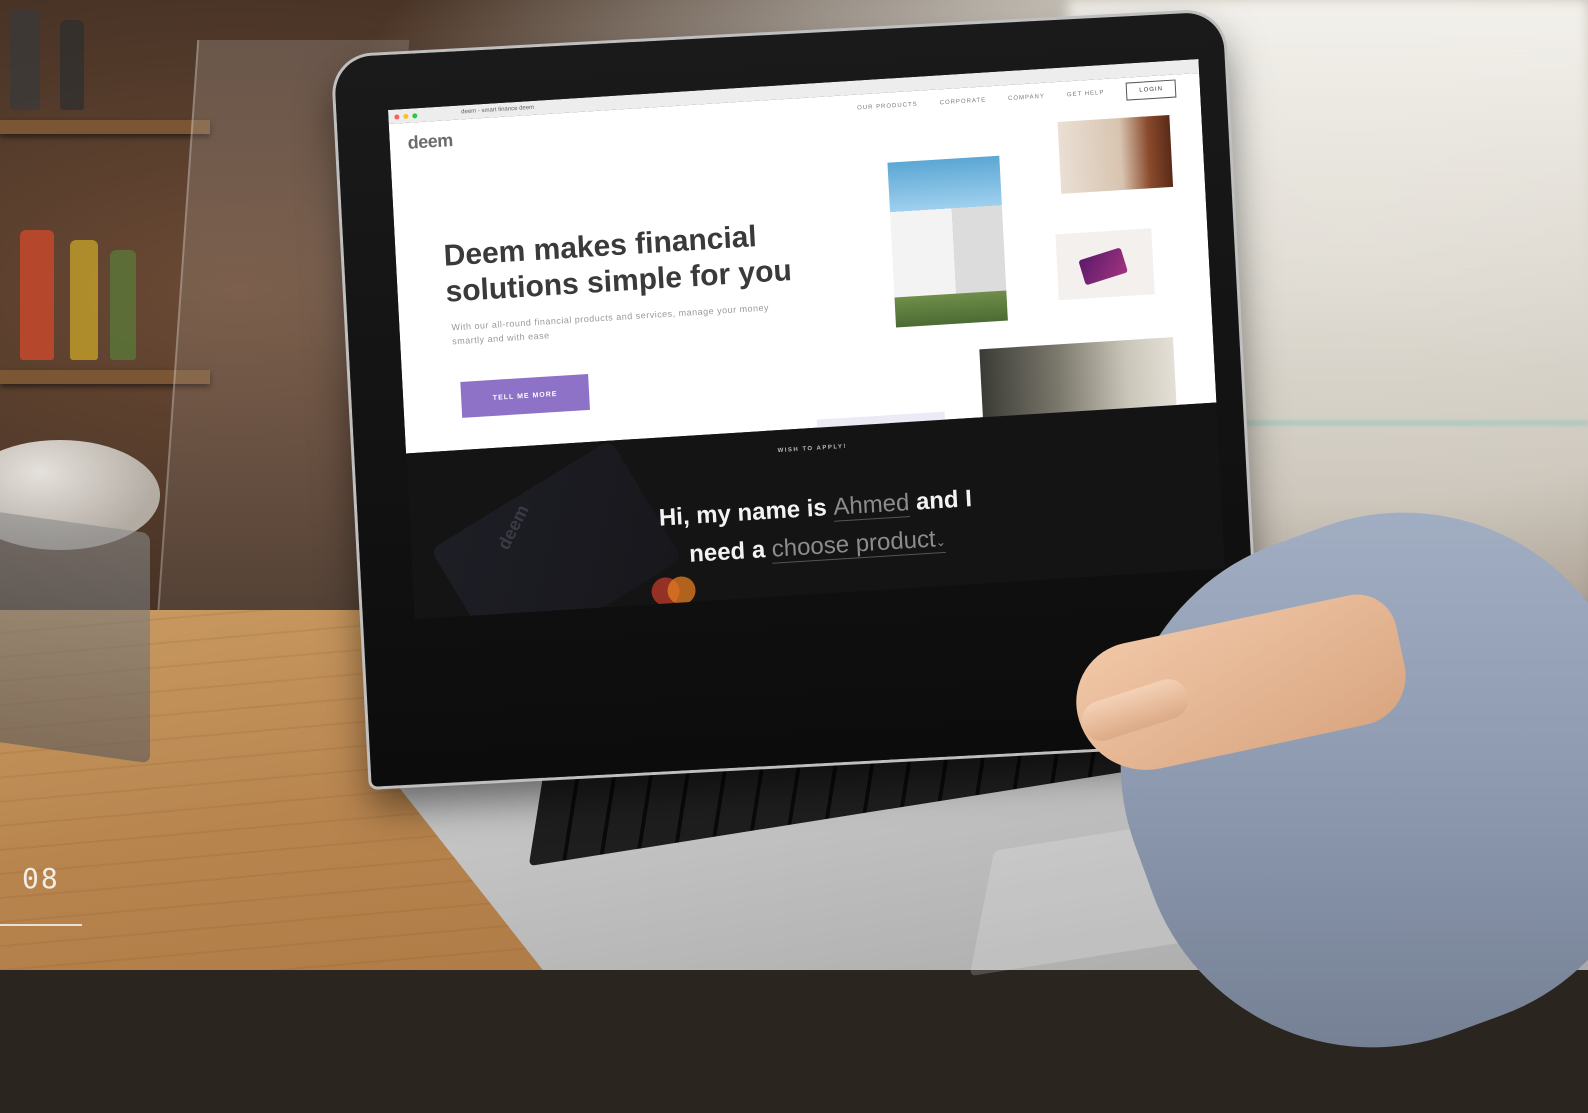  What do you see at coordinates (415, 115) in the screenshot?
I see `maximize-window-icon` at bounding box center [415, 115].